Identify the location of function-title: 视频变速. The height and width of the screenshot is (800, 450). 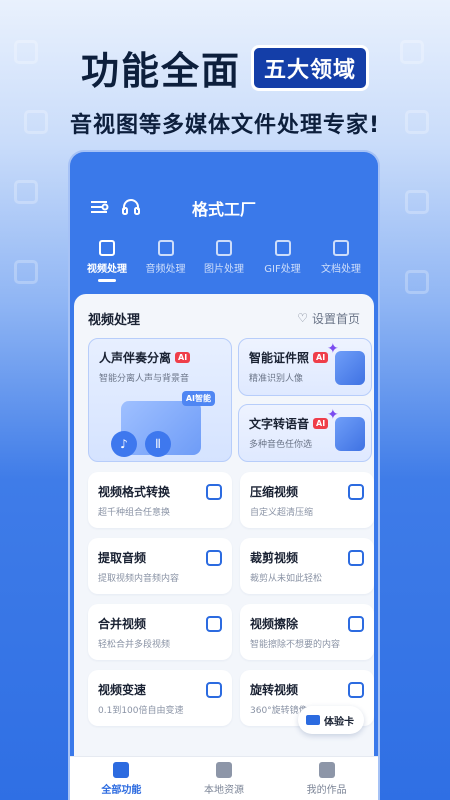
(122, 690).